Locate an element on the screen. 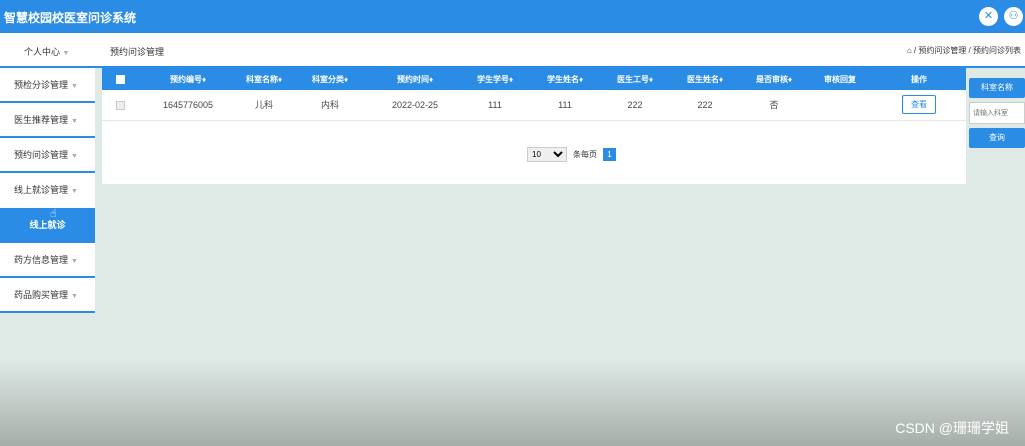  cell-student-id: 111 is located at coordinates (495, 104).